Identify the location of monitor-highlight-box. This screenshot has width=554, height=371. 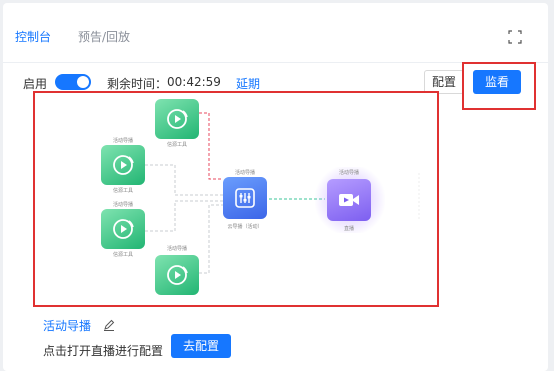
(499, 86).